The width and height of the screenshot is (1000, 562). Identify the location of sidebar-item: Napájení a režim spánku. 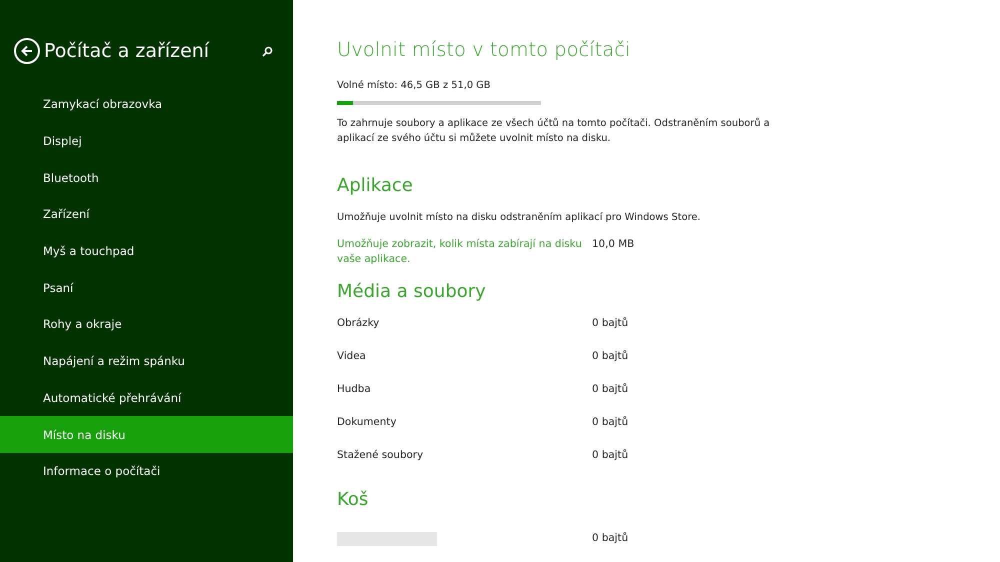
(146, 361).